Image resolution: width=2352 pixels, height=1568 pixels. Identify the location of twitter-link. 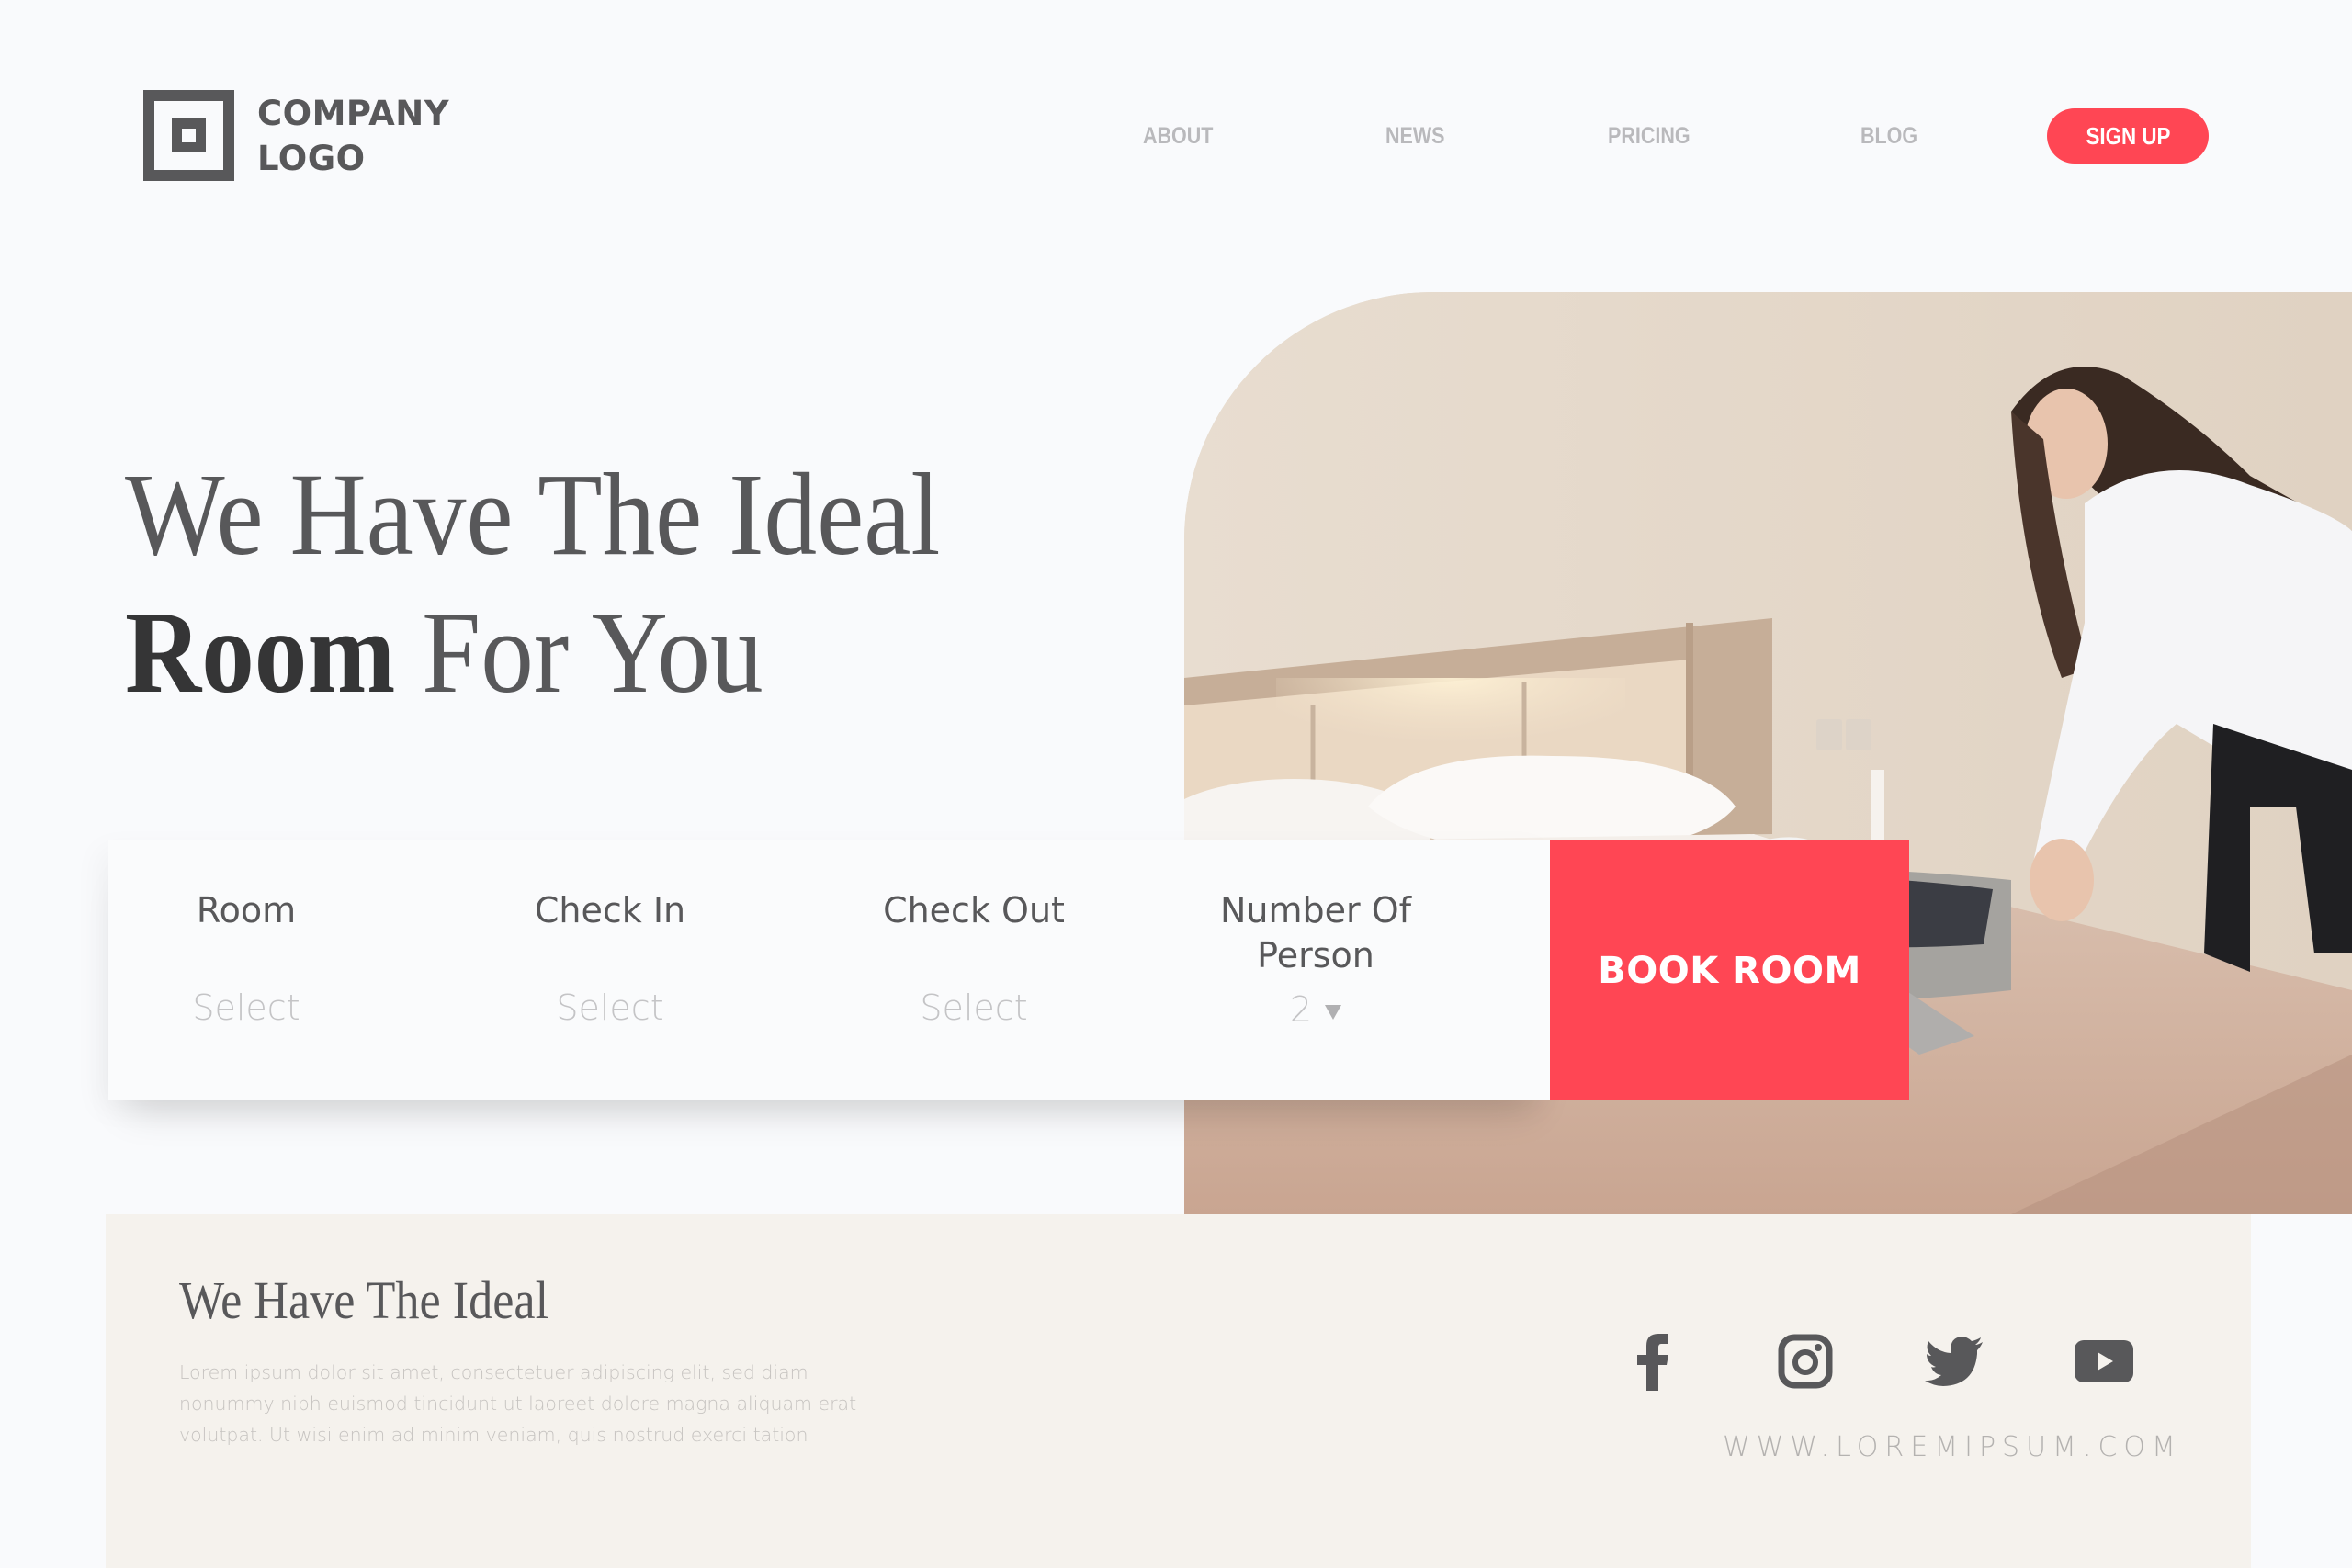
(1954, 1362).